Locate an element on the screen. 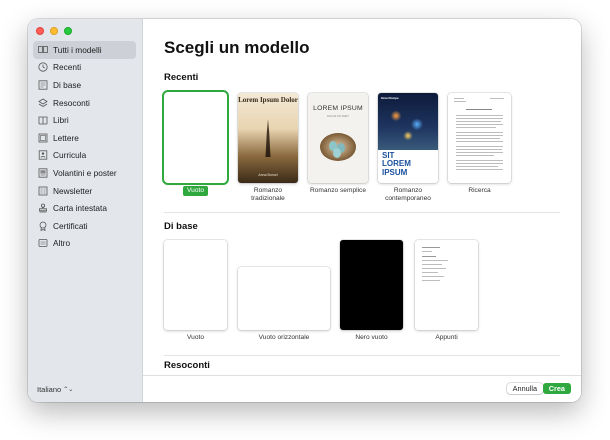 The image size is (610, 440). zoom-window-button is located at coordinates (68, 31).